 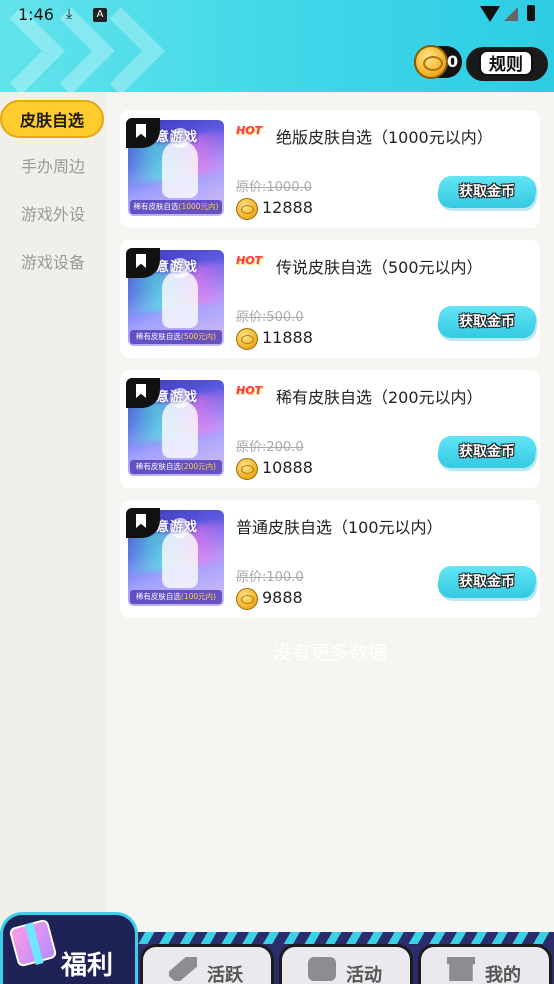 What do you see at coordinates (503, 974) in the screenshot?
I see `tab-mine-label: 我的` at bounding box center [503, 974].